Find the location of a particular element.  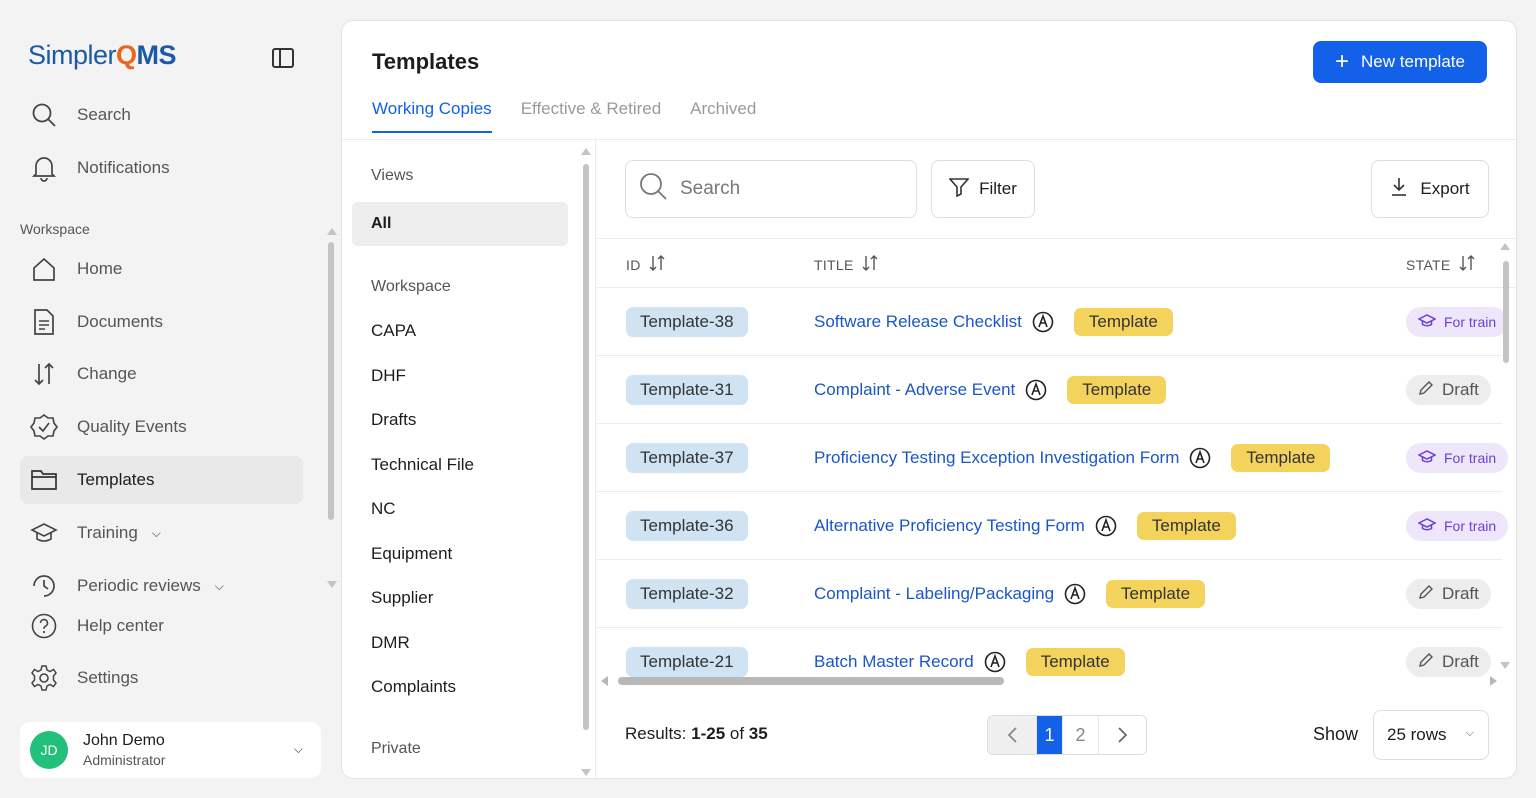

tab-effective-retired: Effective & Retired is located at coordinates (591, 116).